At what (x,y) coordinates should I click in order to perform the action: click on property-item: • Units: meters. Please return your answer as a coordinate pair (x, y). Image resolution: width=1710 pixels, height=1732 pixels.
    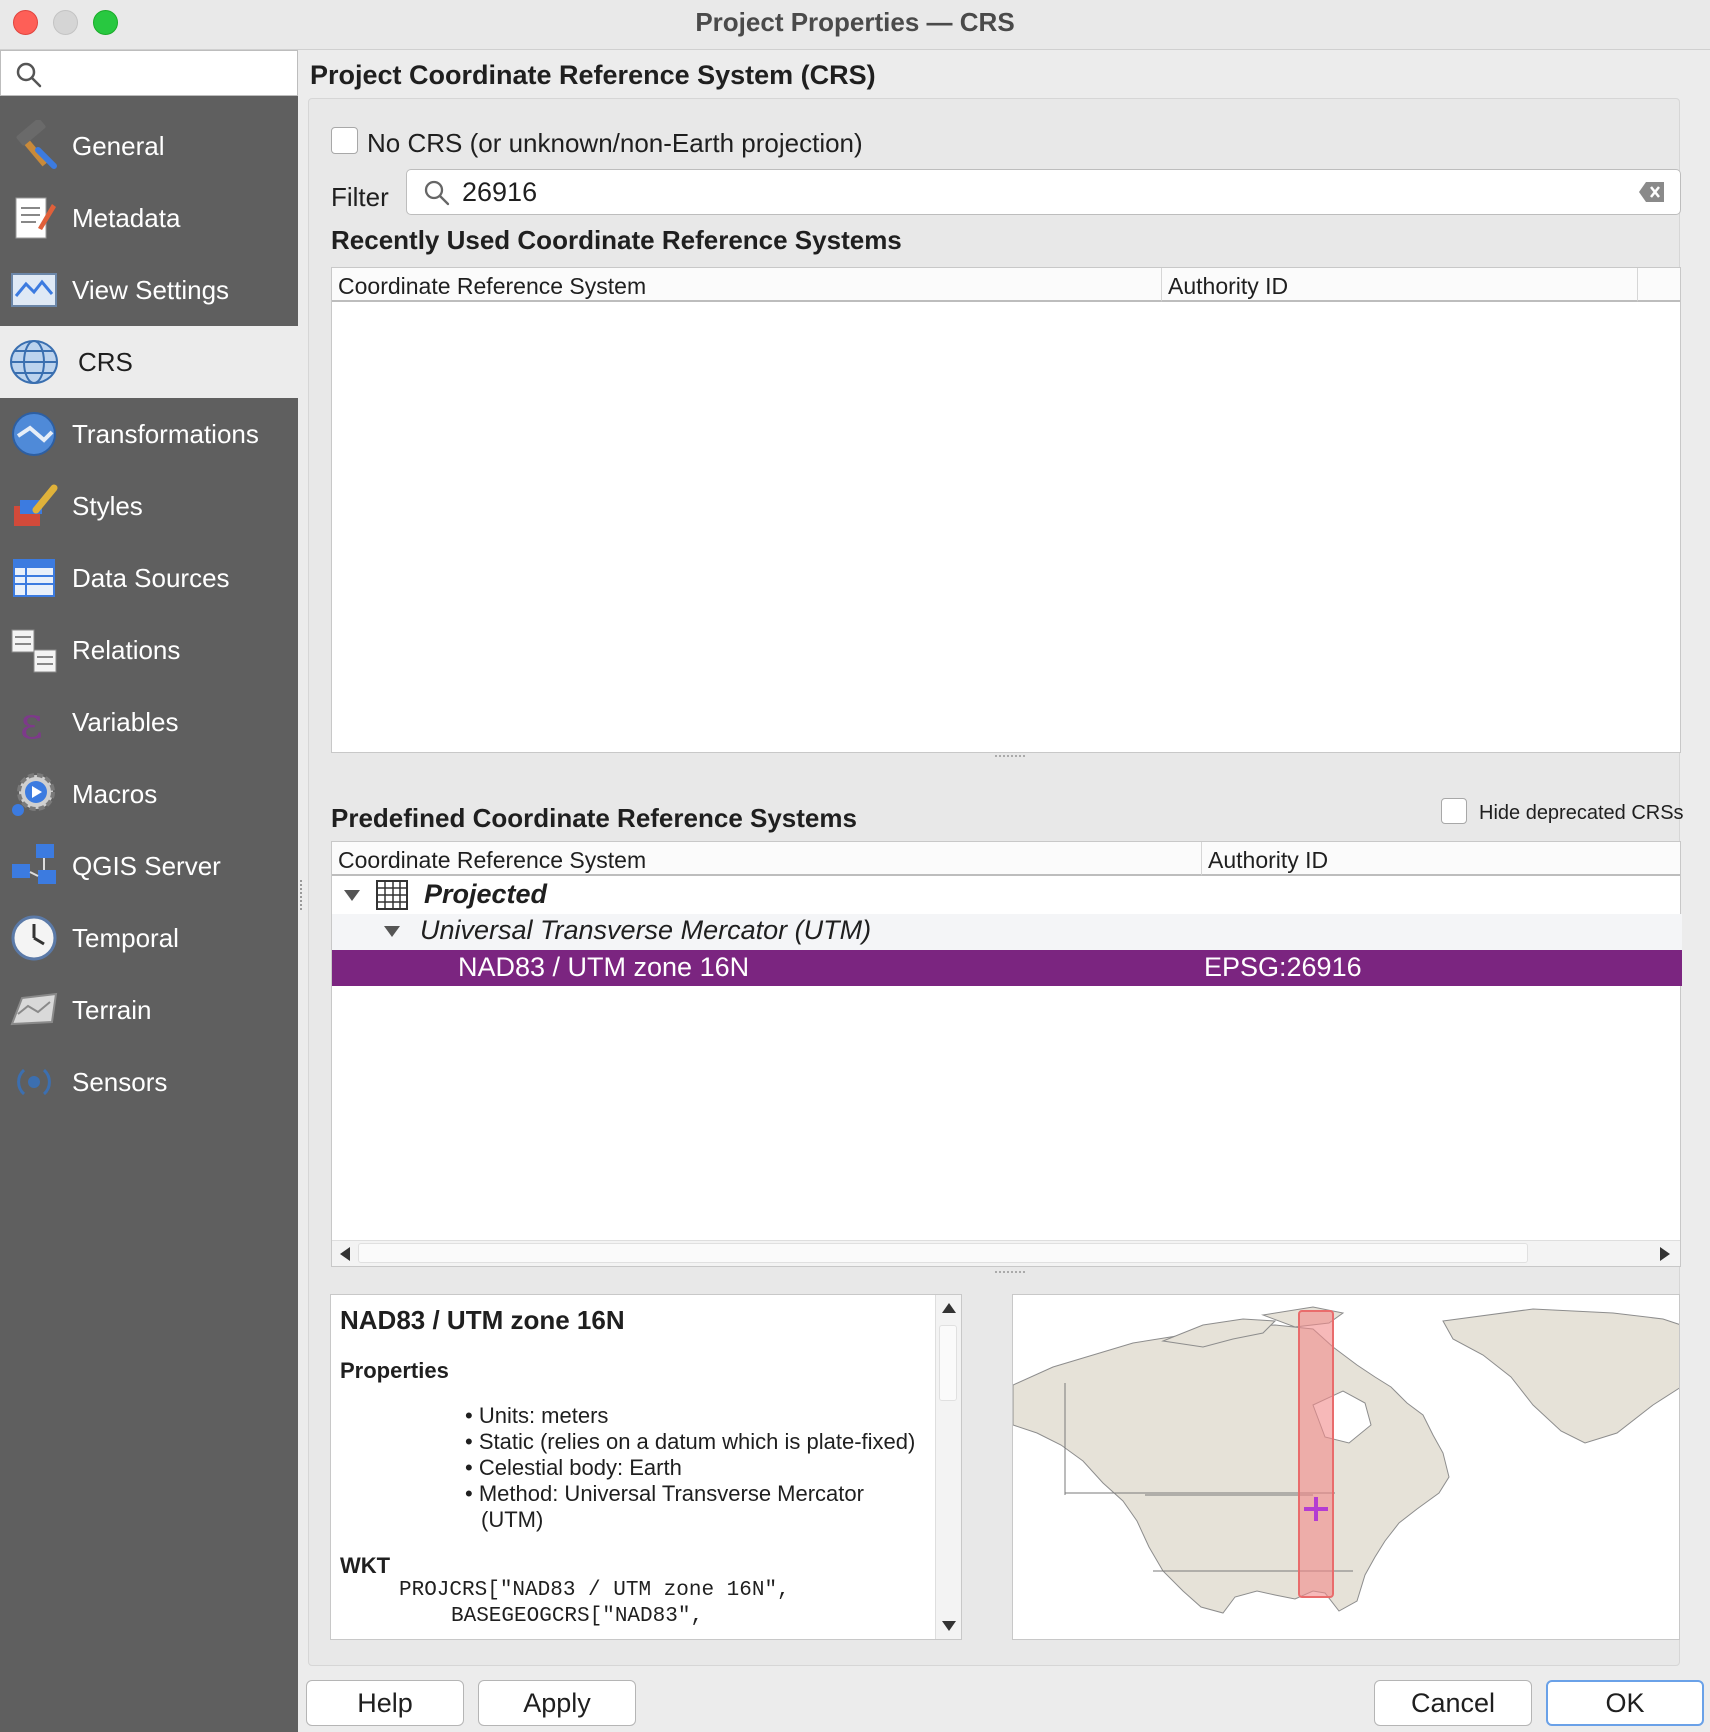
    Looking at the image, I should click on (537, 1415).